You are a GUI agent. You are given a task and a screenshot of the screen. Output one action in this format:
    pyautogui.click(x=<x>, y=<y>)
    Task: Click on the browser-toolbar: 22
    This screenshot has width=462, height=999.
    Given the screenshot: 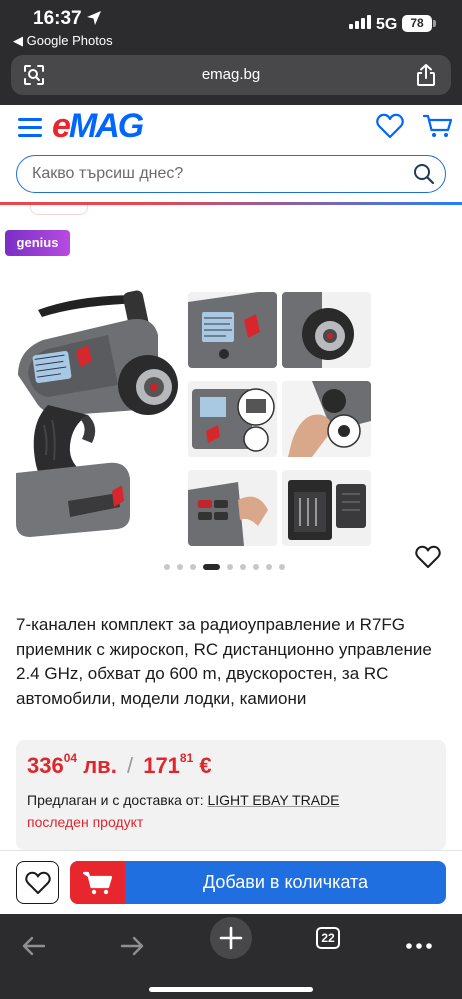 What is the action you would take?
    pyautogui.click(x=231, y=956)
    